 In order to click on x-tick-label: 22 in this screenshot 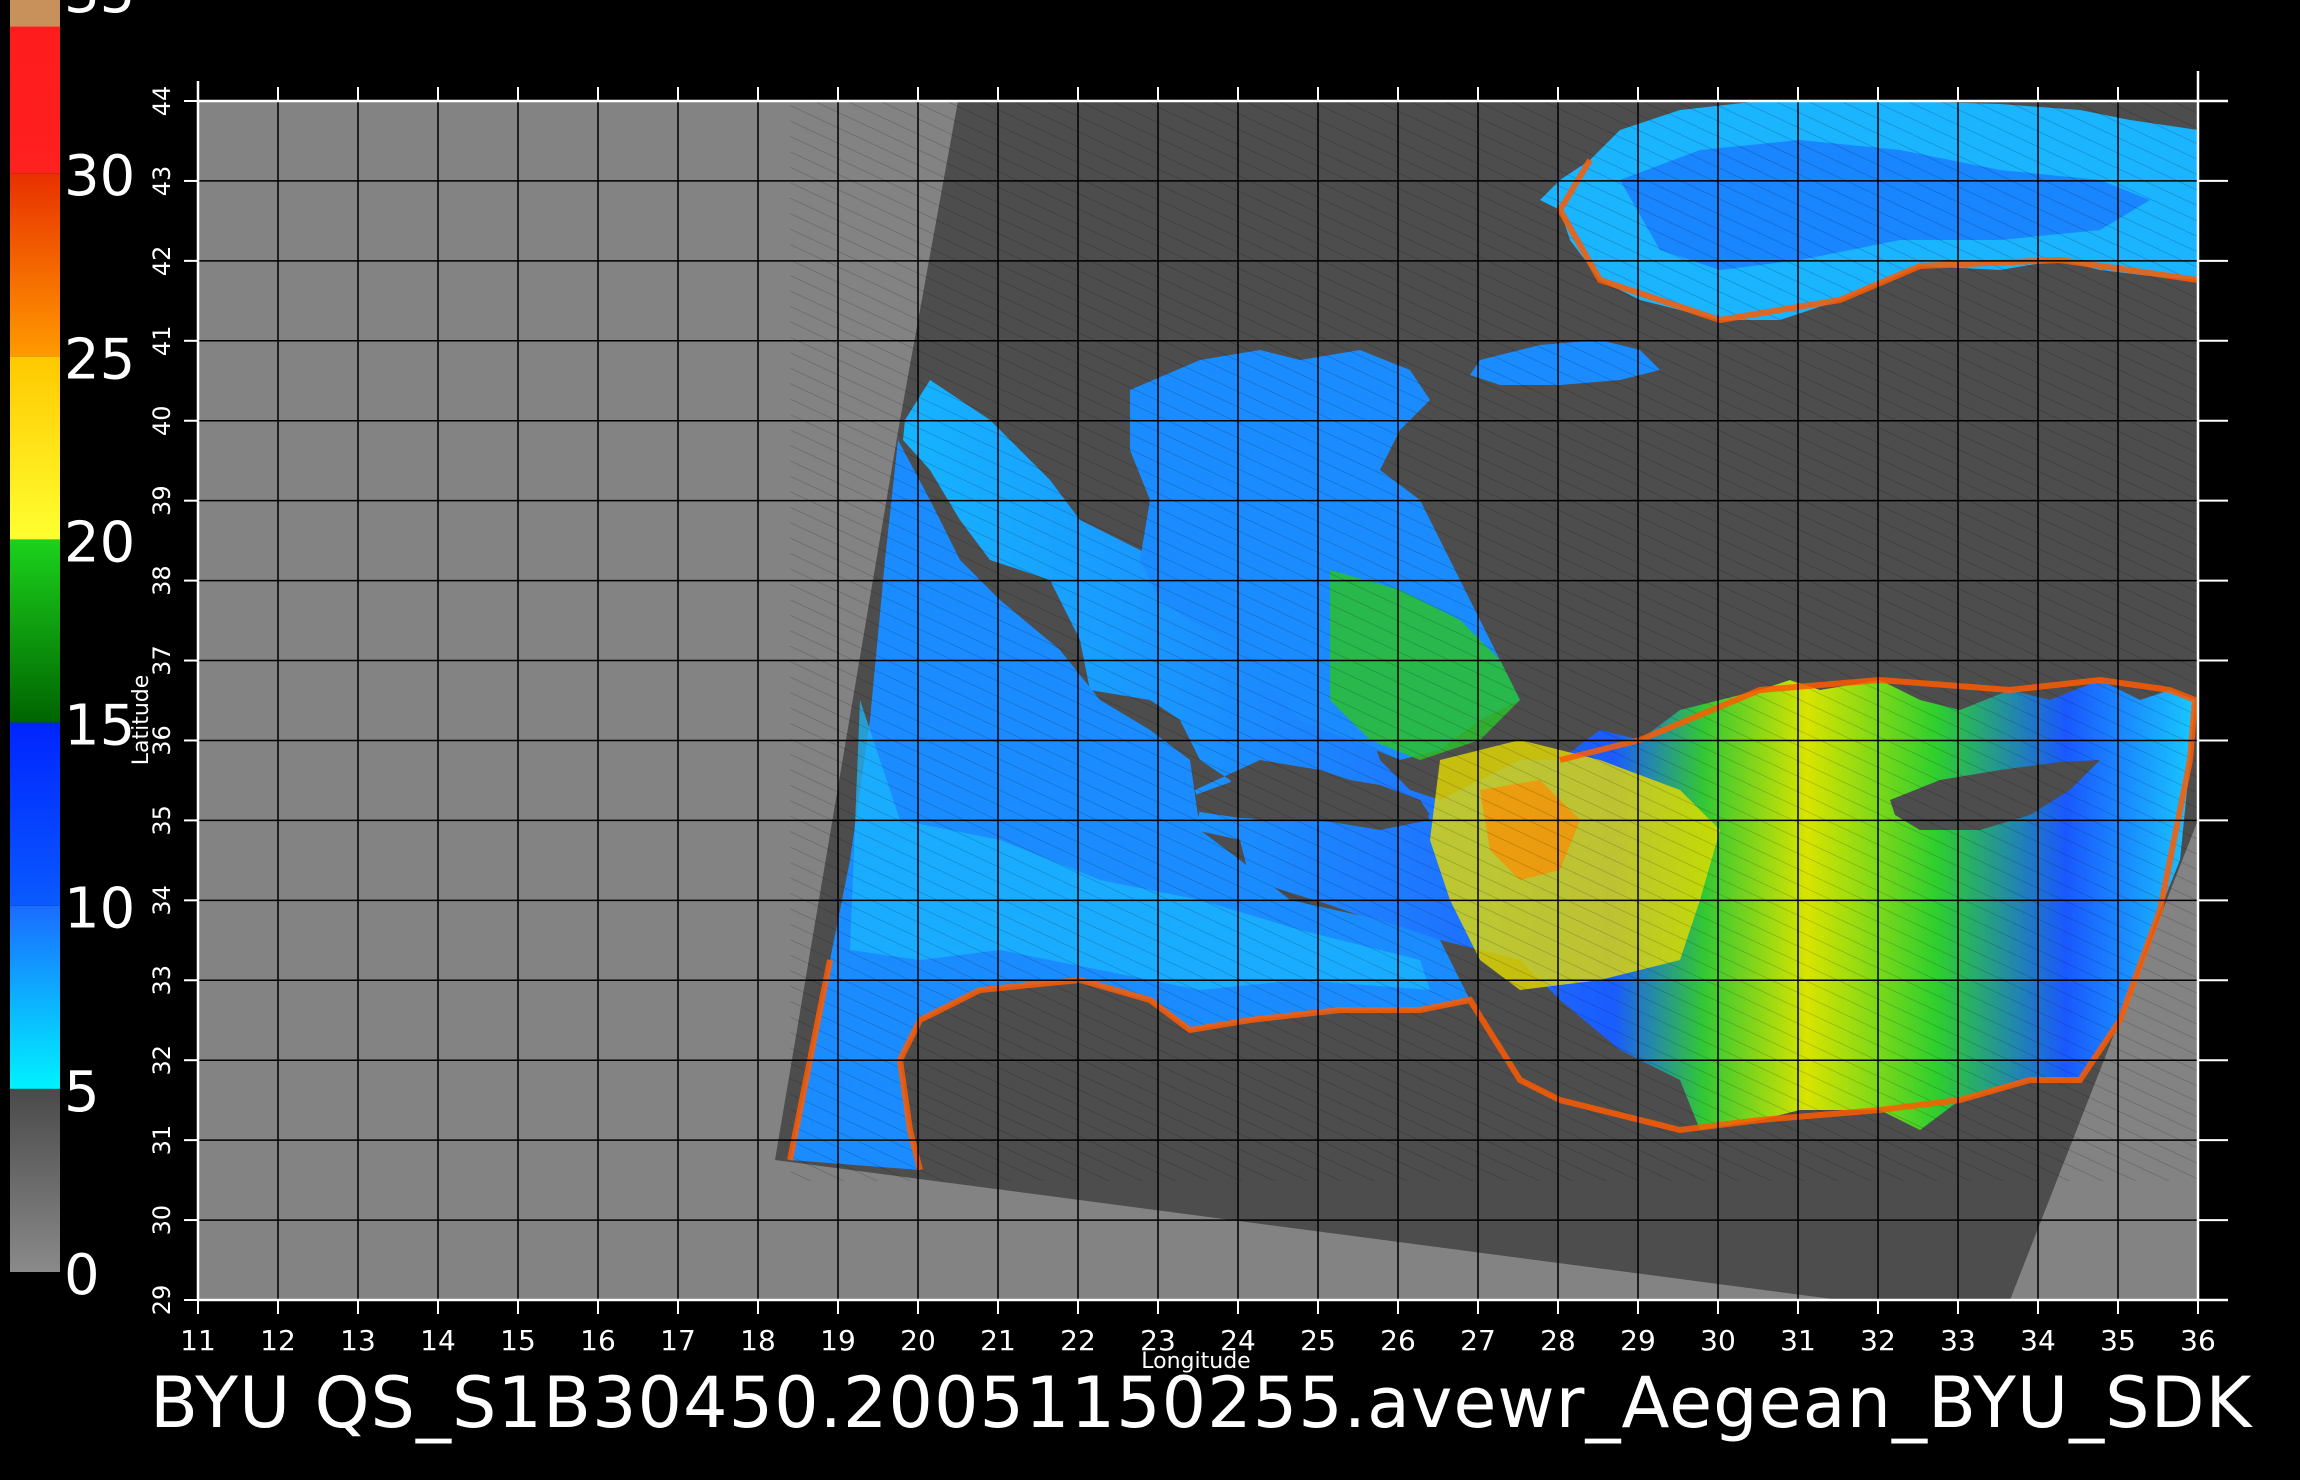, I will do `click(1078, 1340)`.